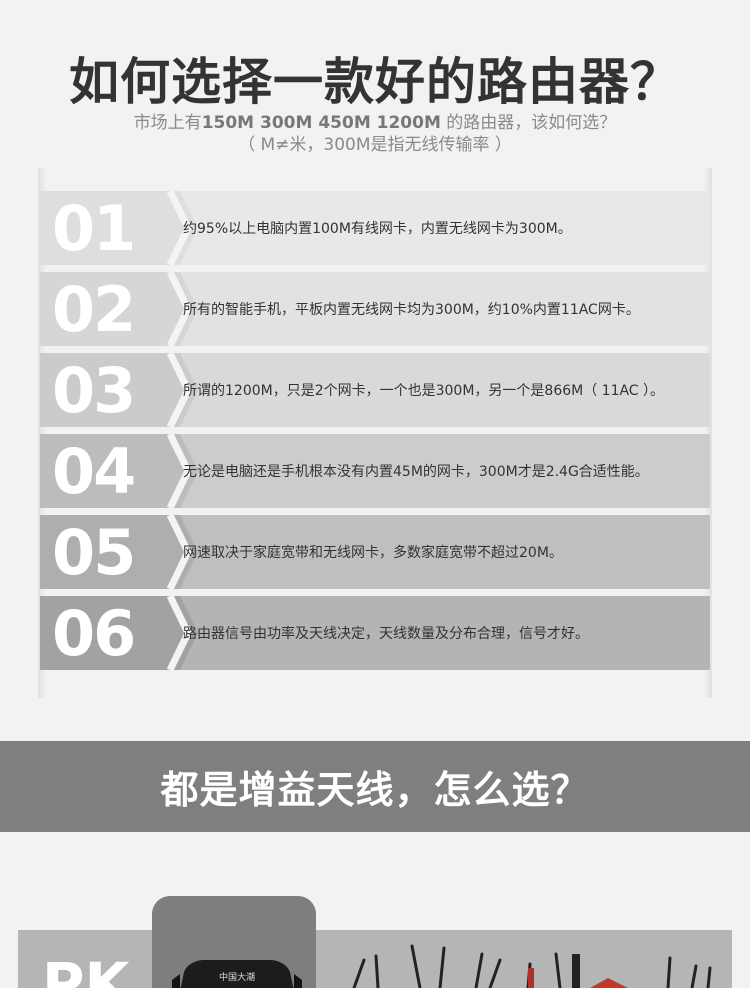 The height and width of the screenshot is (988, 750). Describe the element at coordinates (386, 634) in the screenshot. I see `item-text: 路由器信号由功率及天线决定，天线数量及分布合理，信号才好。` at that location.